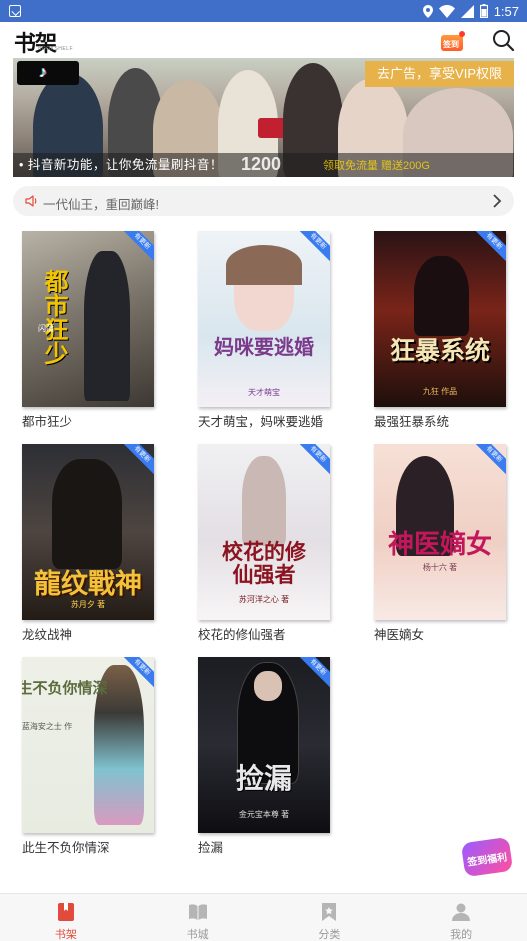  I want to click on banner-caption: • 抖音新功能，让你免流量刷抖音！, so click(121, 165).